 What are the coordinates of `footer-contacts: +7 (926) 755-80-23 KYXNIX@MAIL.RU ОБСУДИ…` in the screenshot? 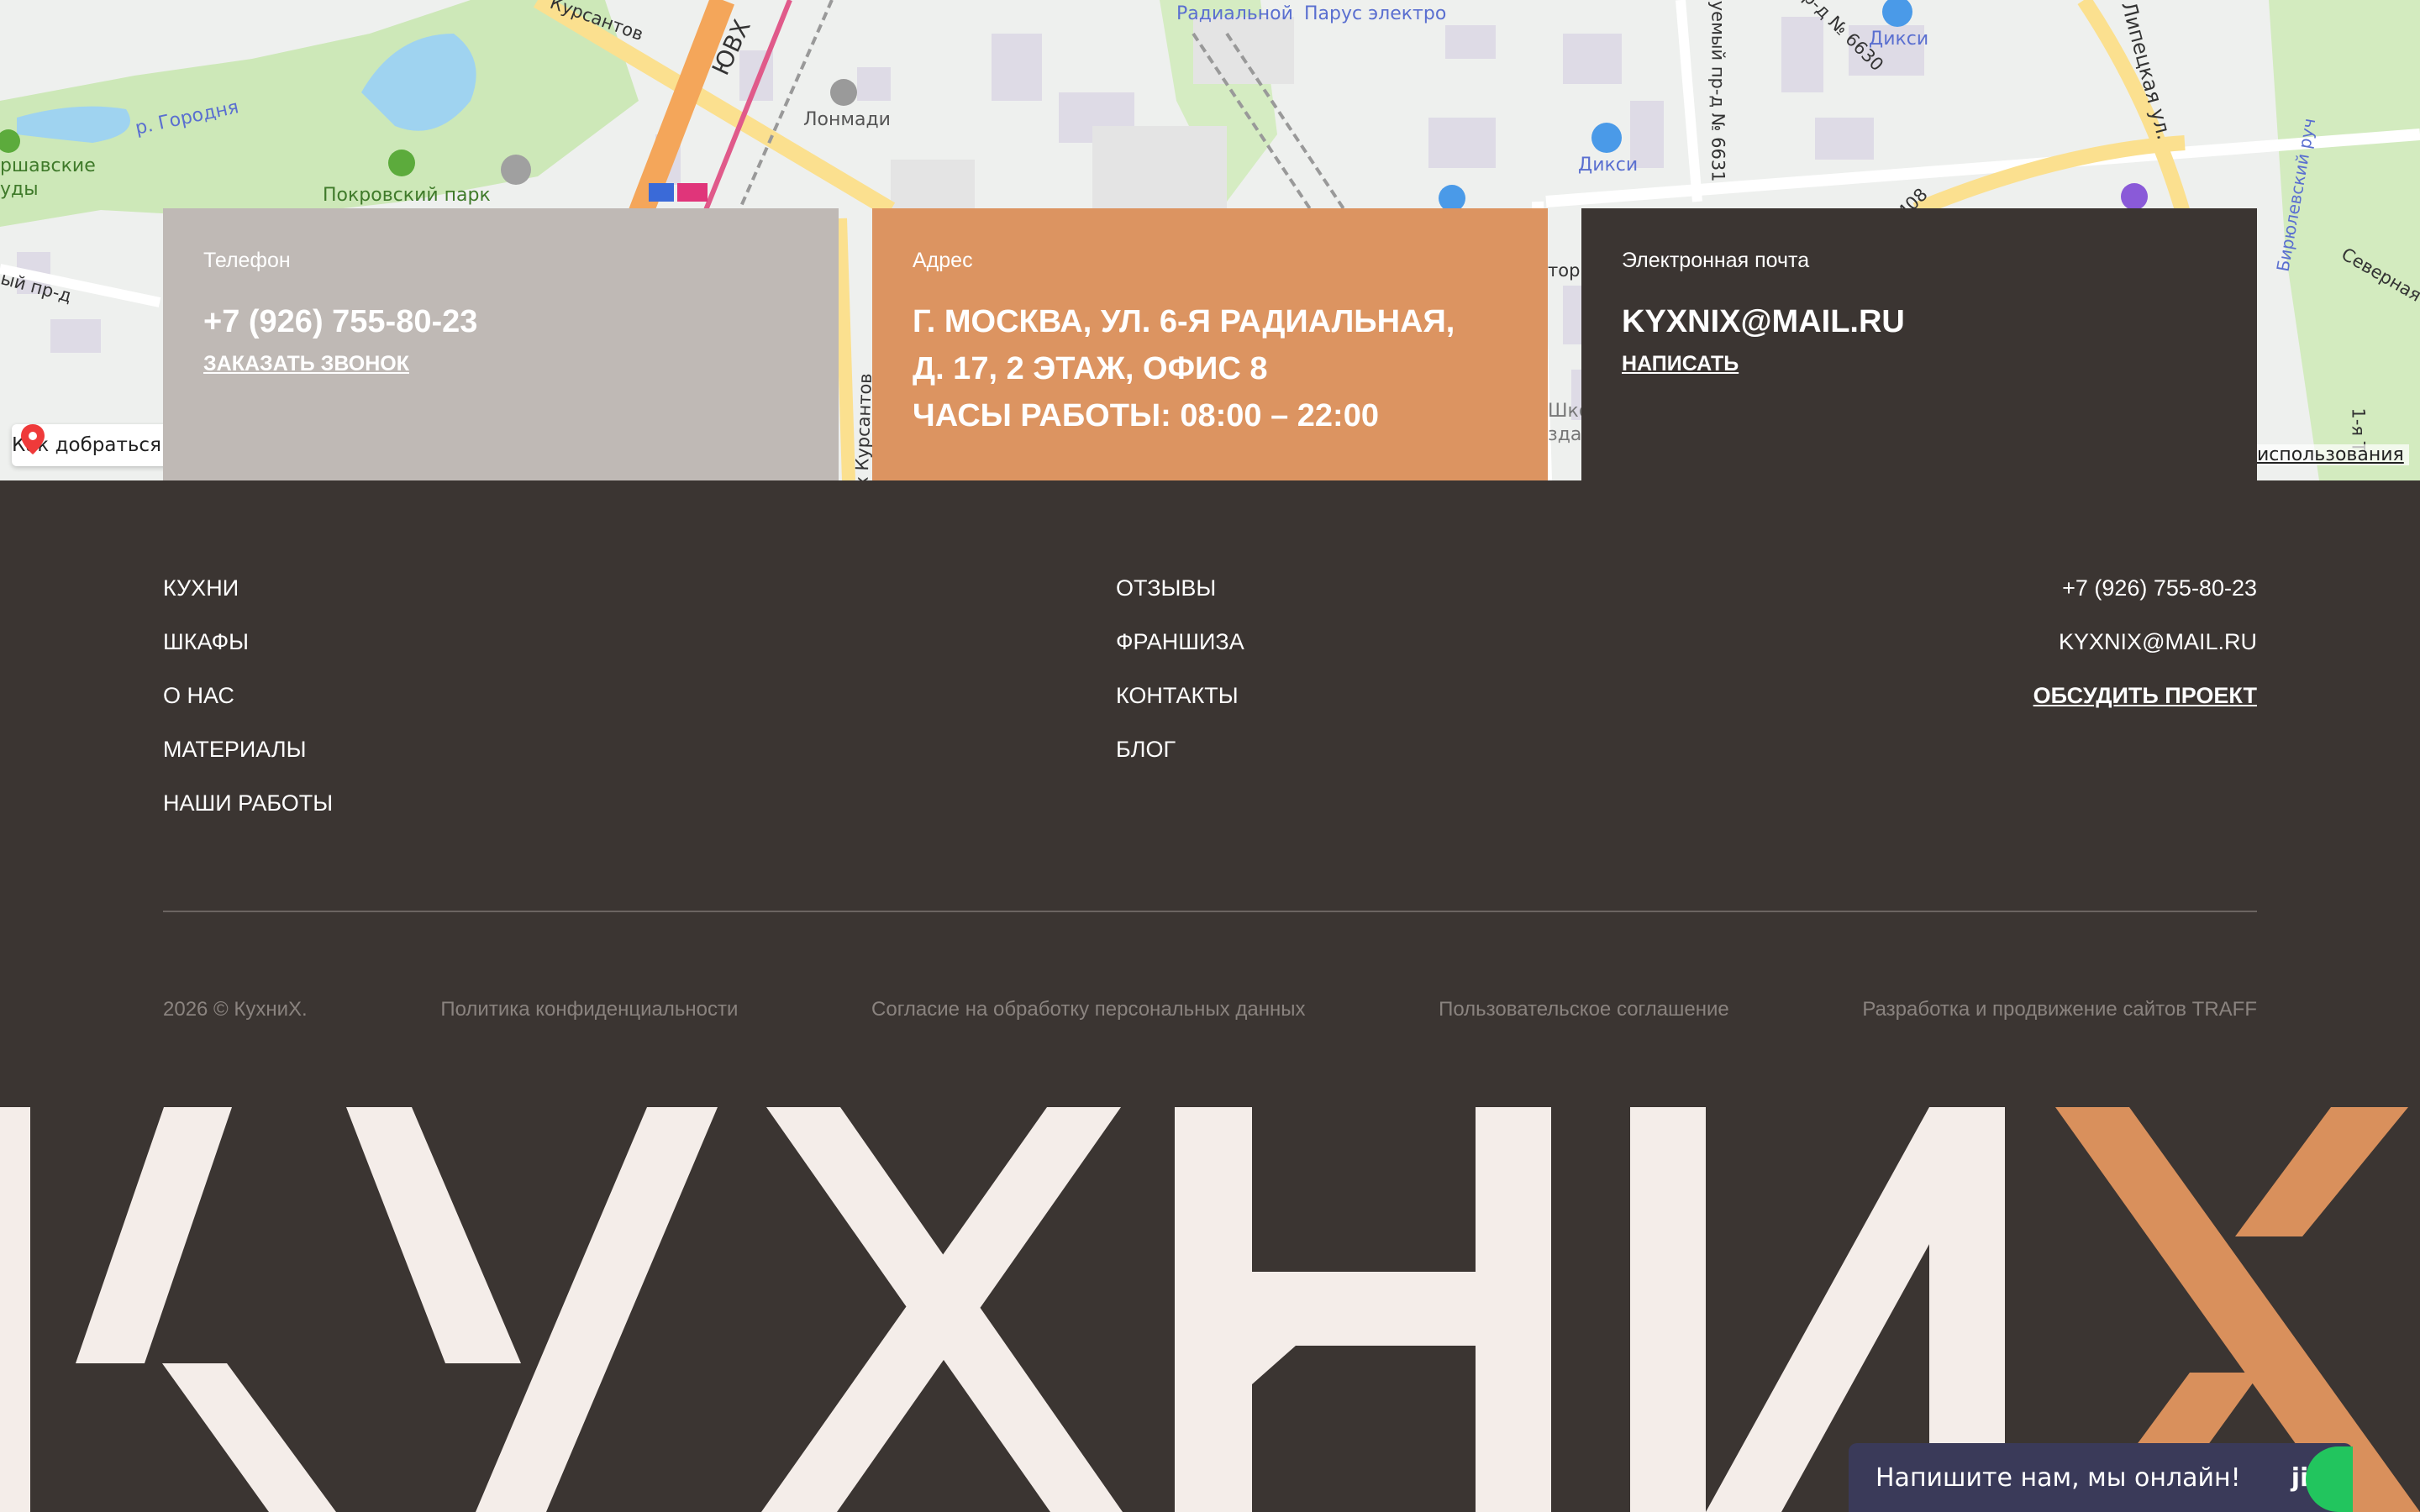 It's located at (1990, 651).